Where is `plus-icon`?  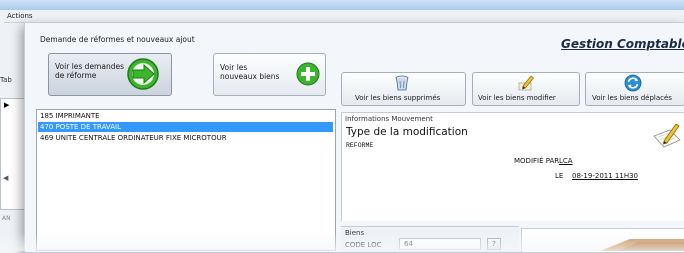 plus-icon is located at coordinates (308, 74).